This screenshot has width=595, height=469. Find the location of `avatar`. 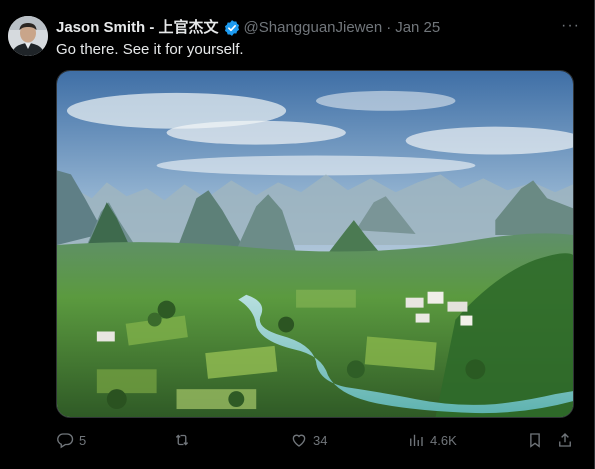

avatar is located at coordinates (28, 36).